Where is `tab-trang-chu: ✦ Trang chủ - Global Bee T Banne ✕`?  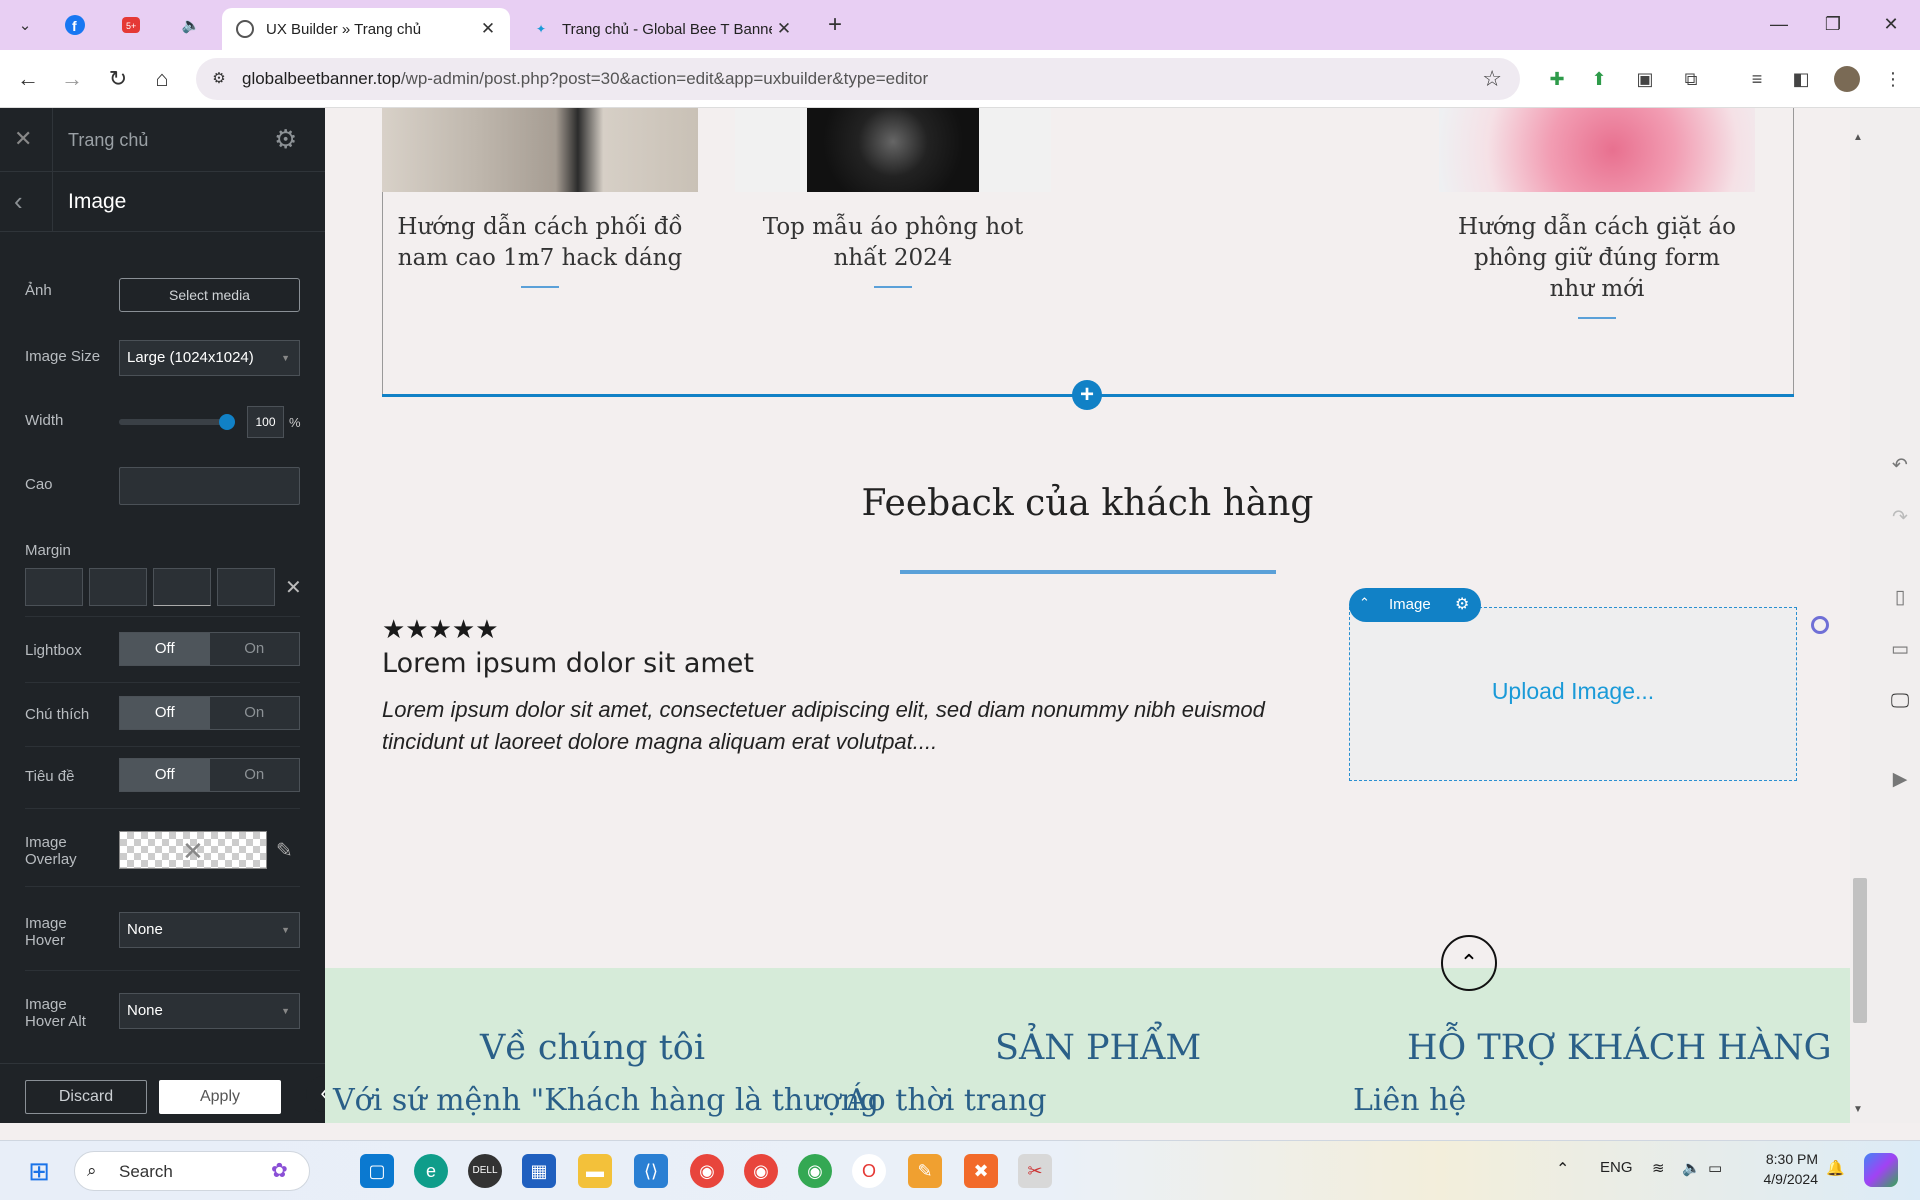
tab-trang-chu: ✦ Trang chủ - Global Bee T Banne ✕ is located at coordinates (662, 29).